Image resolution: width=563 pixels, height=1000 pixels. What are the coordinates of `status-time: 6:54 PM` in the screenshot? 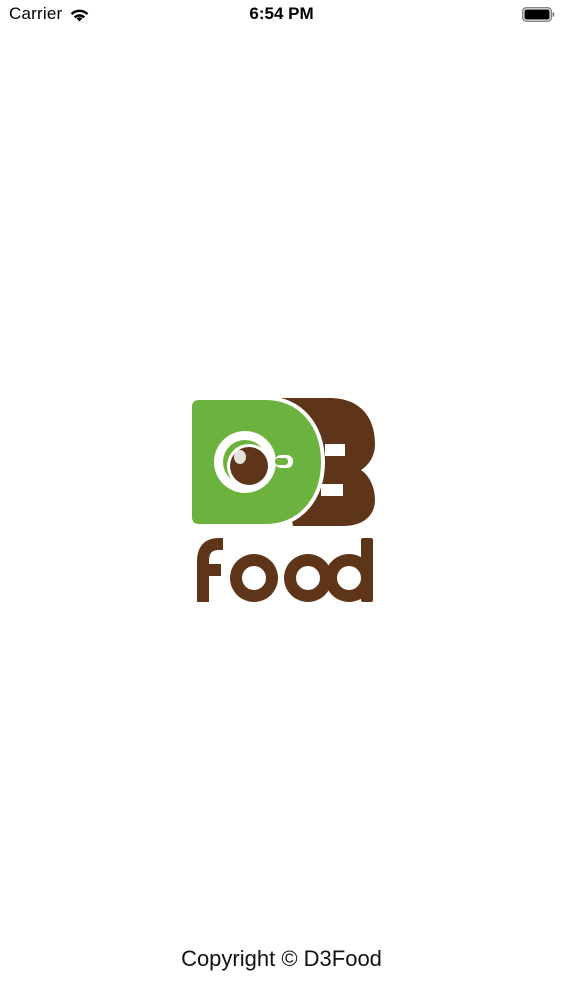 It's located at (281, 13).